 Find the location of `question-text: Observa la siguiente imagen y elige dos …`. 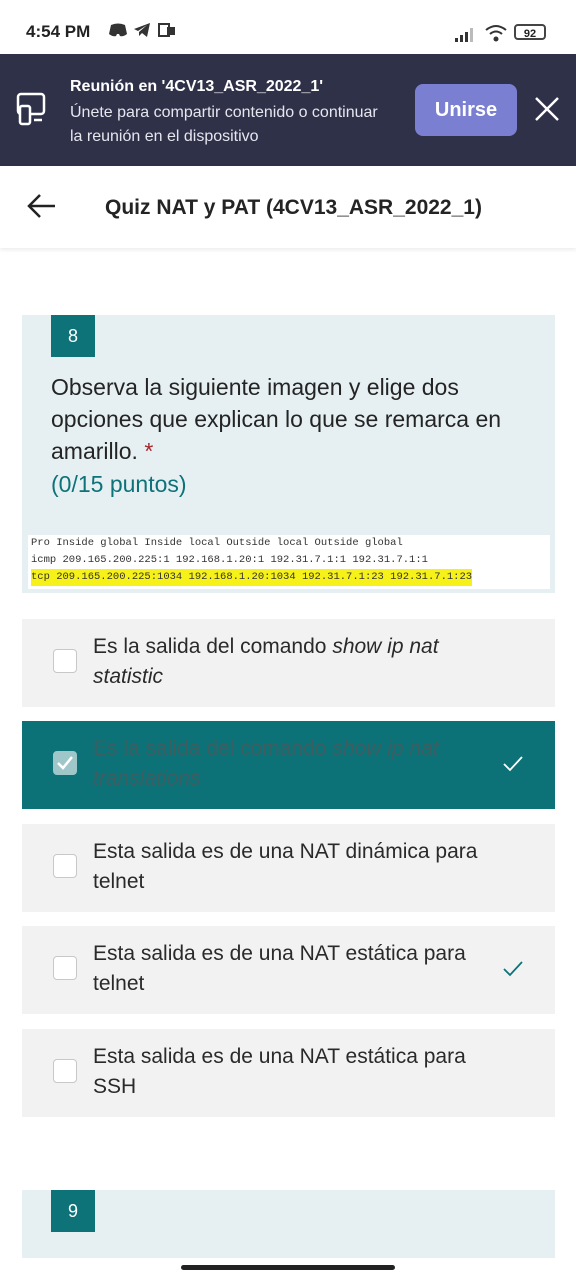

question-text: Observa la siguiente imagen y elige dos … is located at coordinates (291, 419).